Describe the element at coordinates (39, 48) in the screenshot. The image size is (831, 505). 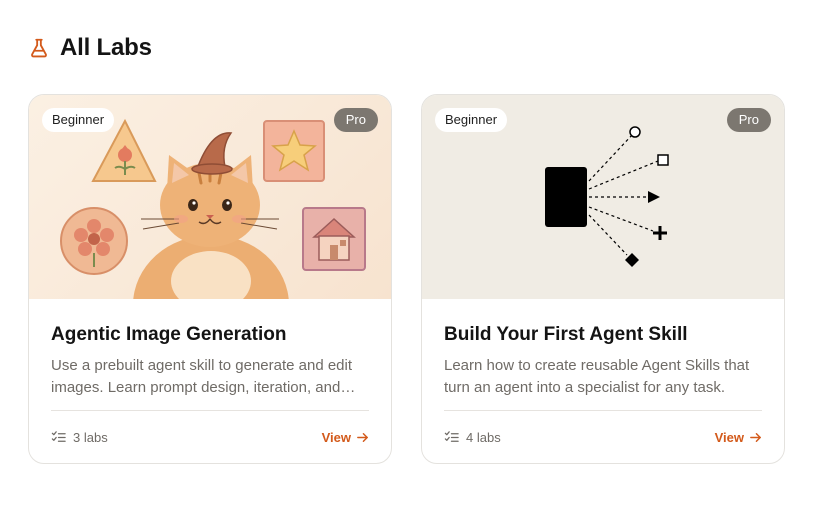
I see `flask-icon` at that location.